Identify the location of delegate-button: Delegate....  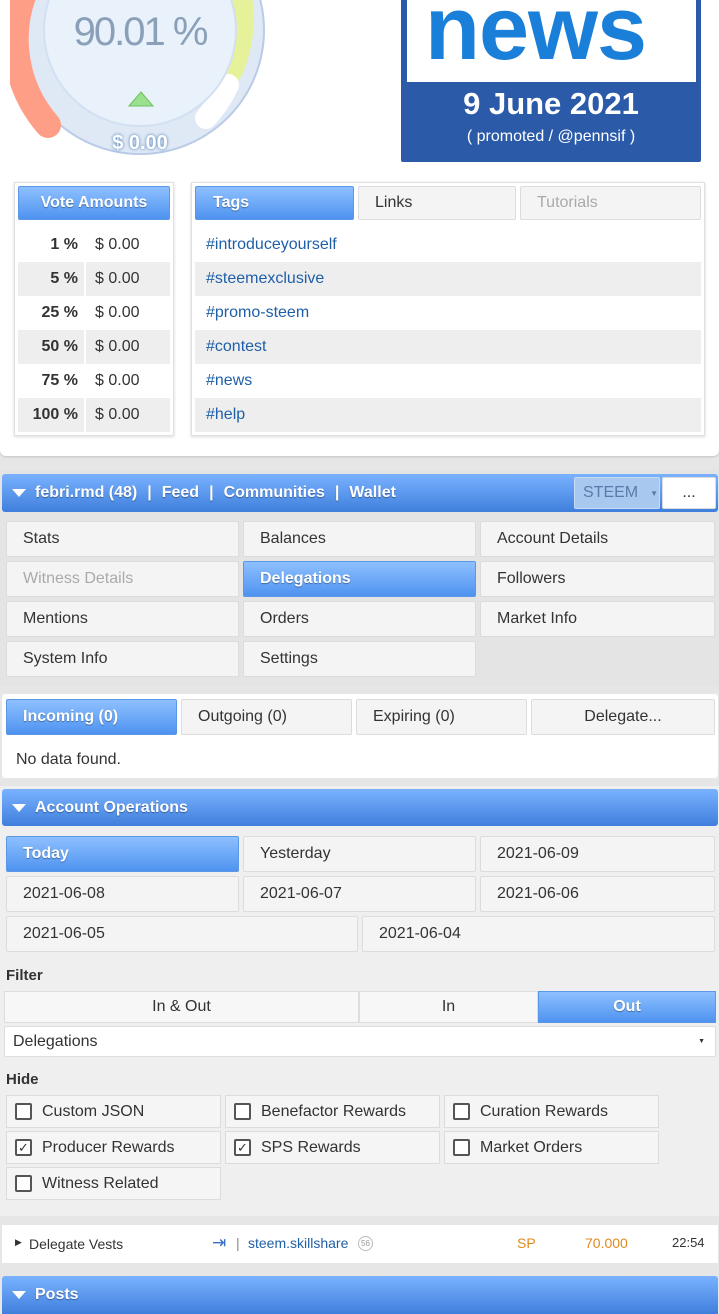
(623, 717).